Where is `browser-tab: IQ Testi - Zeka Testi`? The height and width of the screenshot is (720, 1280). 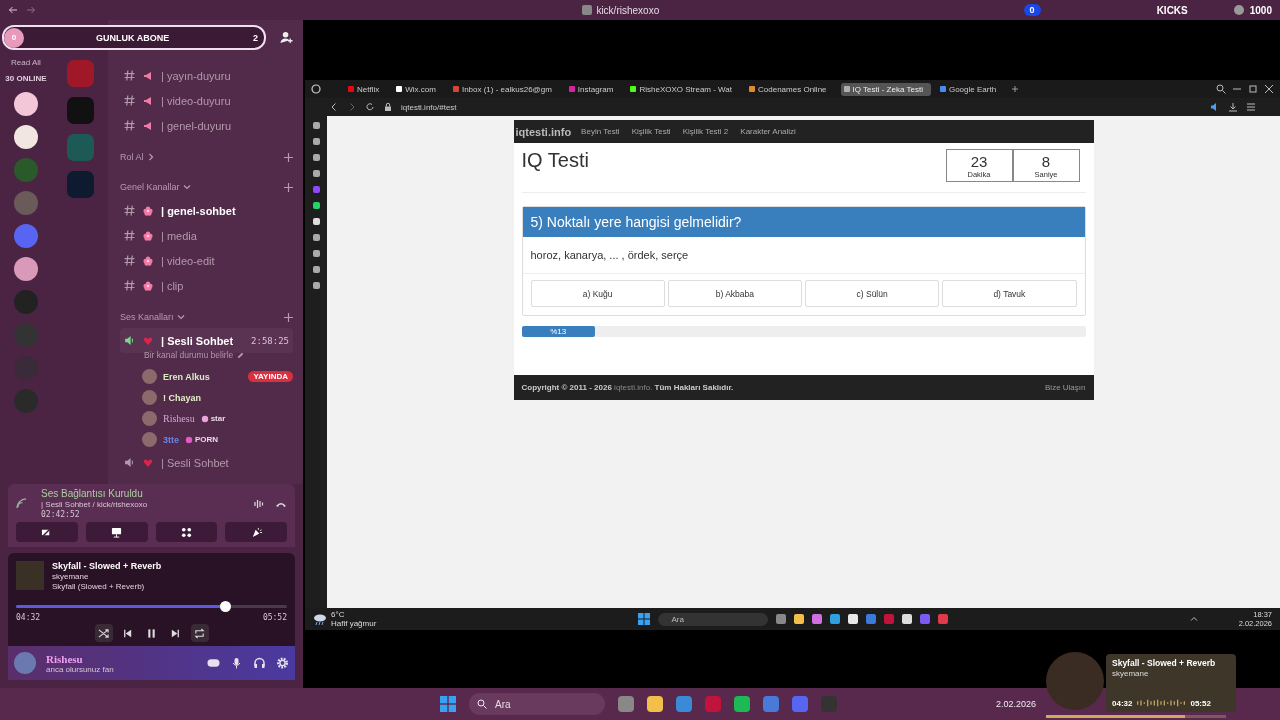 browser-tab: IQ Testi - Zeka Testi is located at coordinates (885, 89).